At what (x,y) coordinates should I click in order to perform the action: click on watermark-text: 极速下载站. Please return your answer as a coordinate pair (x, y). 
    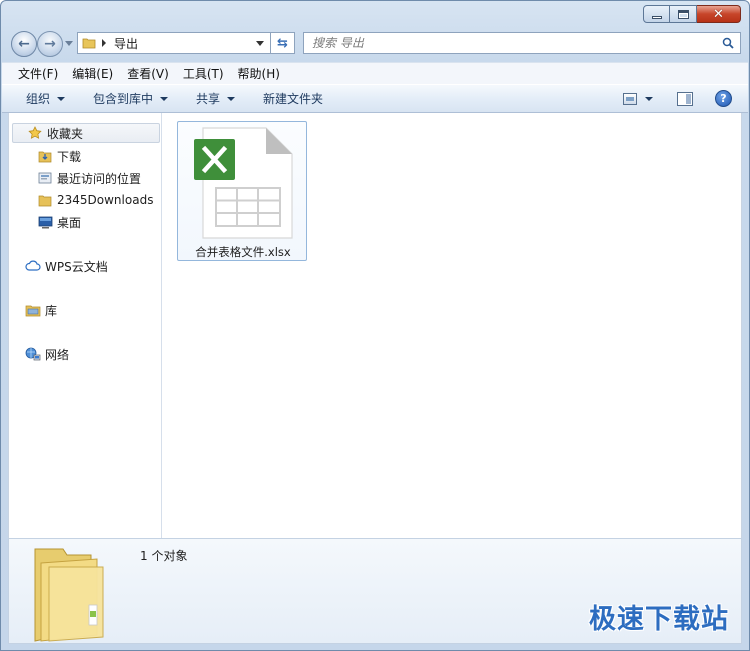
    Looking at the image, I should click on (659, 619).